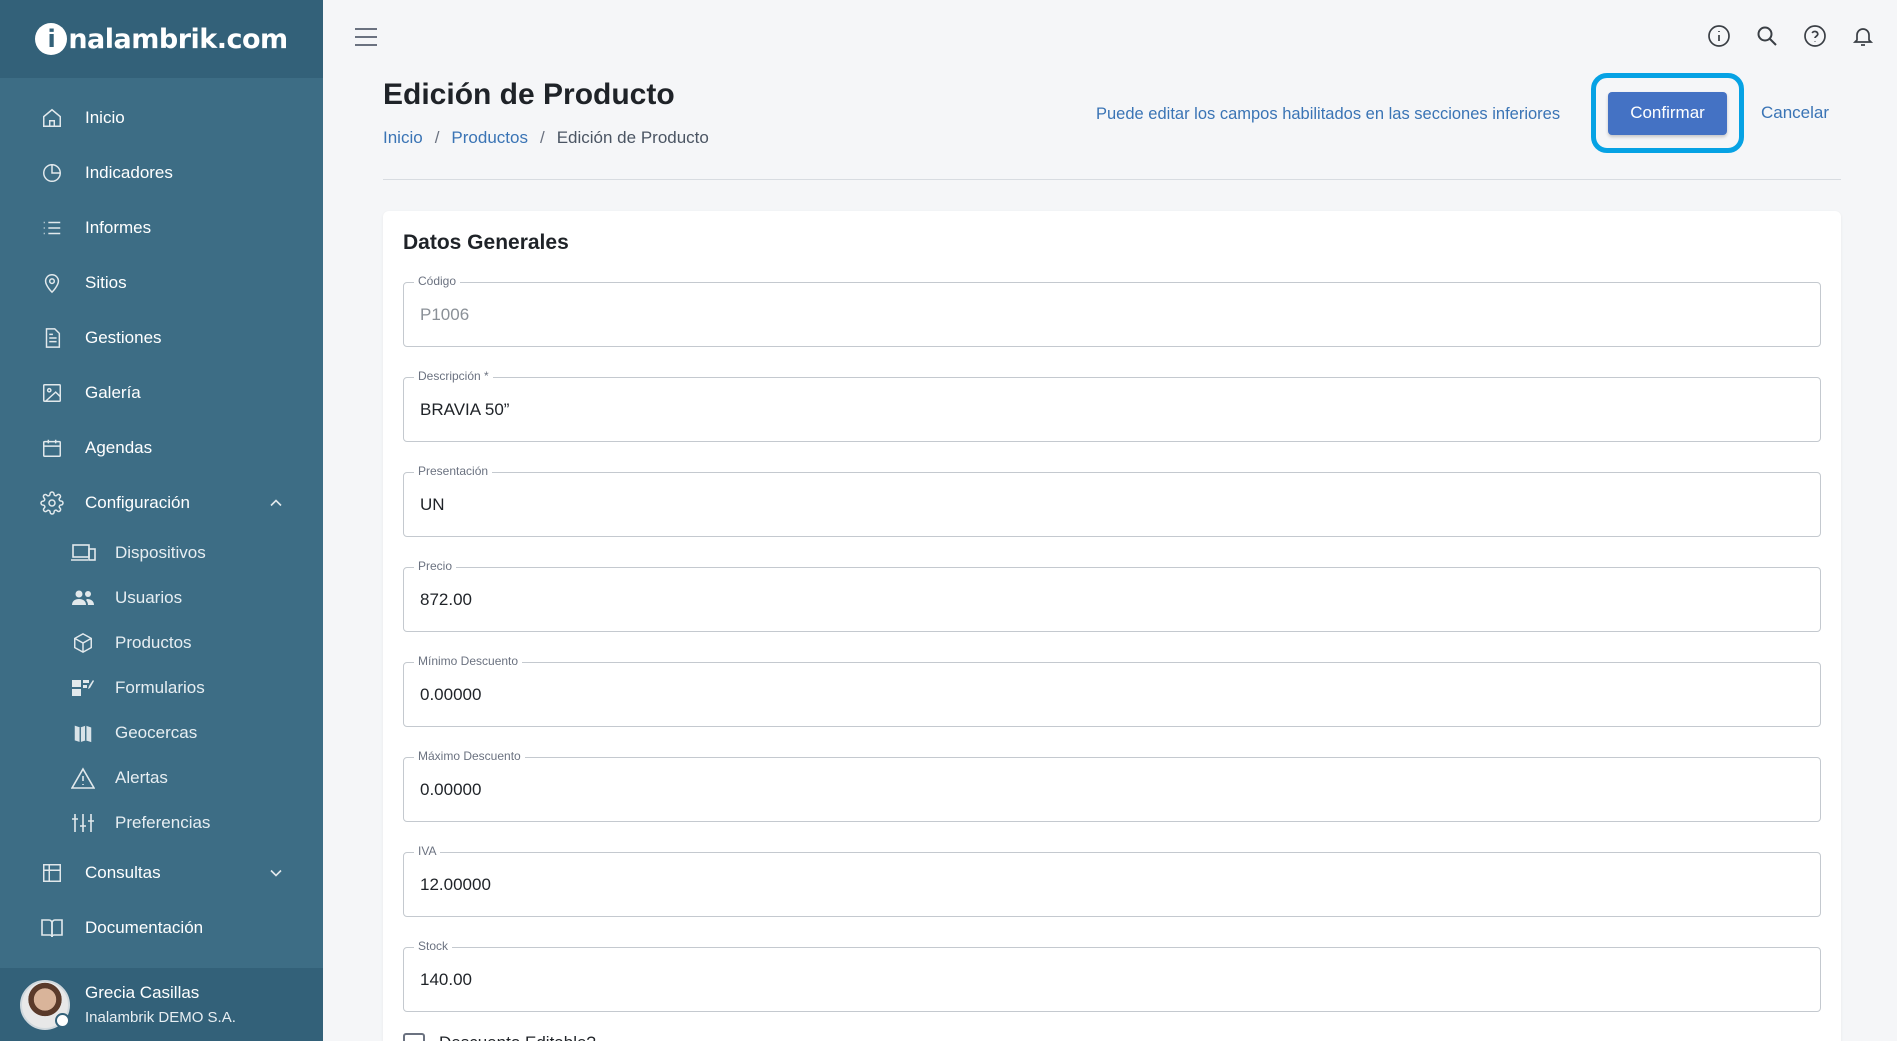  Describe the element at coordinates (153, 642) in the screenshot. I see `sidebar-subitem-label: Productos` at that location.